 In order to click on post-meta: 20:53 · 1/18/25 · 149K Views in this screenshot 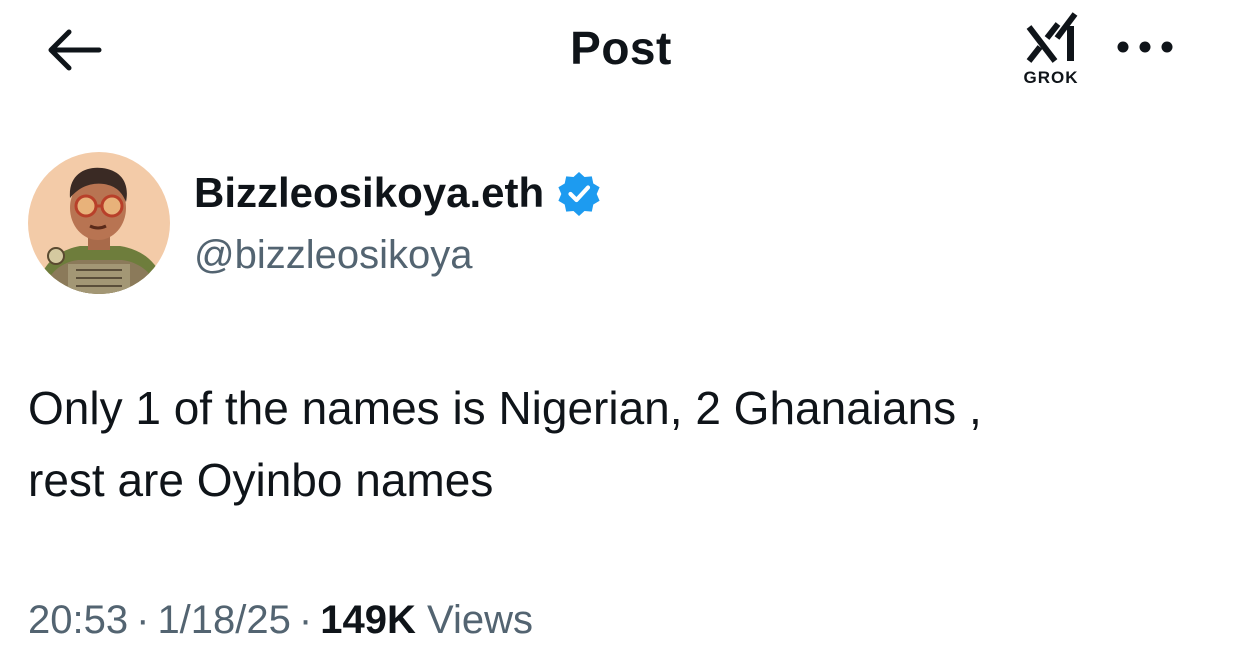, I will do `click(280, 620)`.